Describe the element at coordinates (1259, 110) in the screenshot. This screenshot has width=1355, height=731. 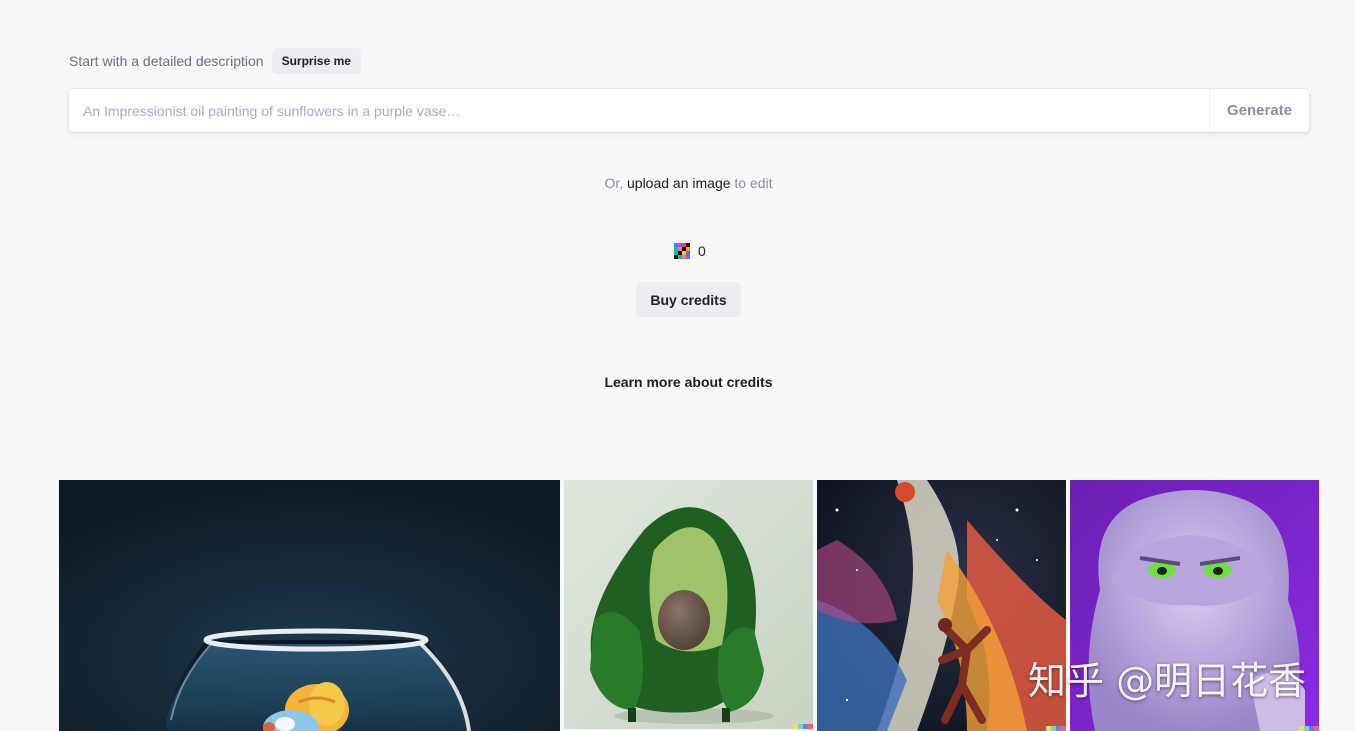
I see `generate-button: Generate` at that location.